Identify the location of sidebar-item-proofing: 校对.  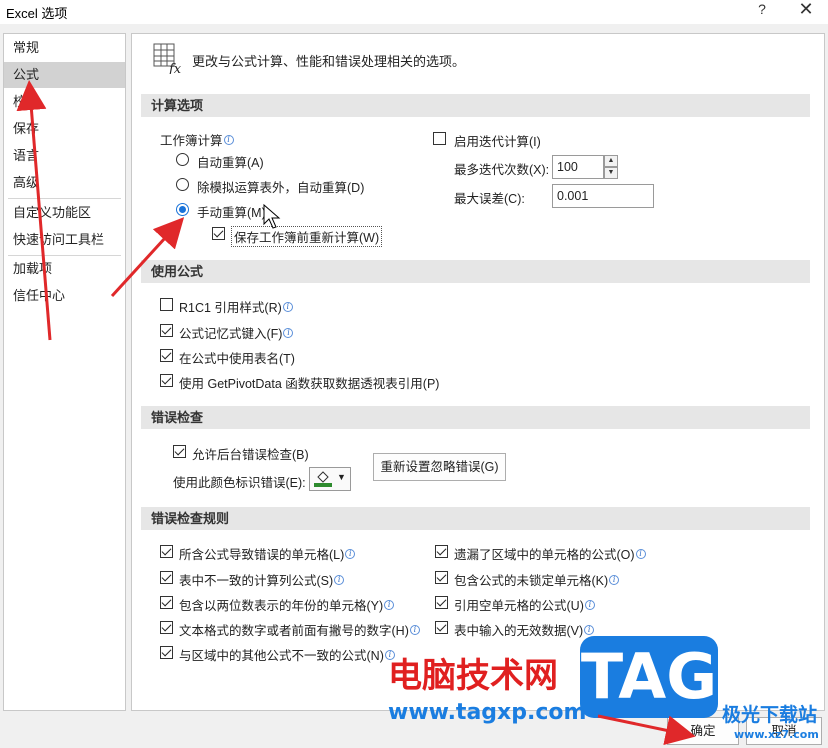
(64, 102).